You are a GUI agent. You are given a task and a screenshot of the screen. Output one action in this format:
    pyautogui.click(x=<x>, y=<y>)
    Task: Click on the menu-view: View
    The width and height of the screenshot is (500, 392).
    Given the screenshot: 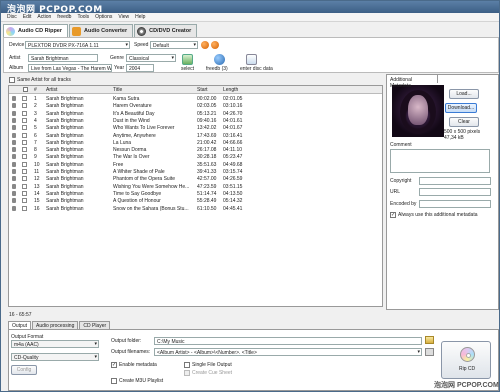 What is the action you would take?
    pyautogui.click(x=123, y=17)
    